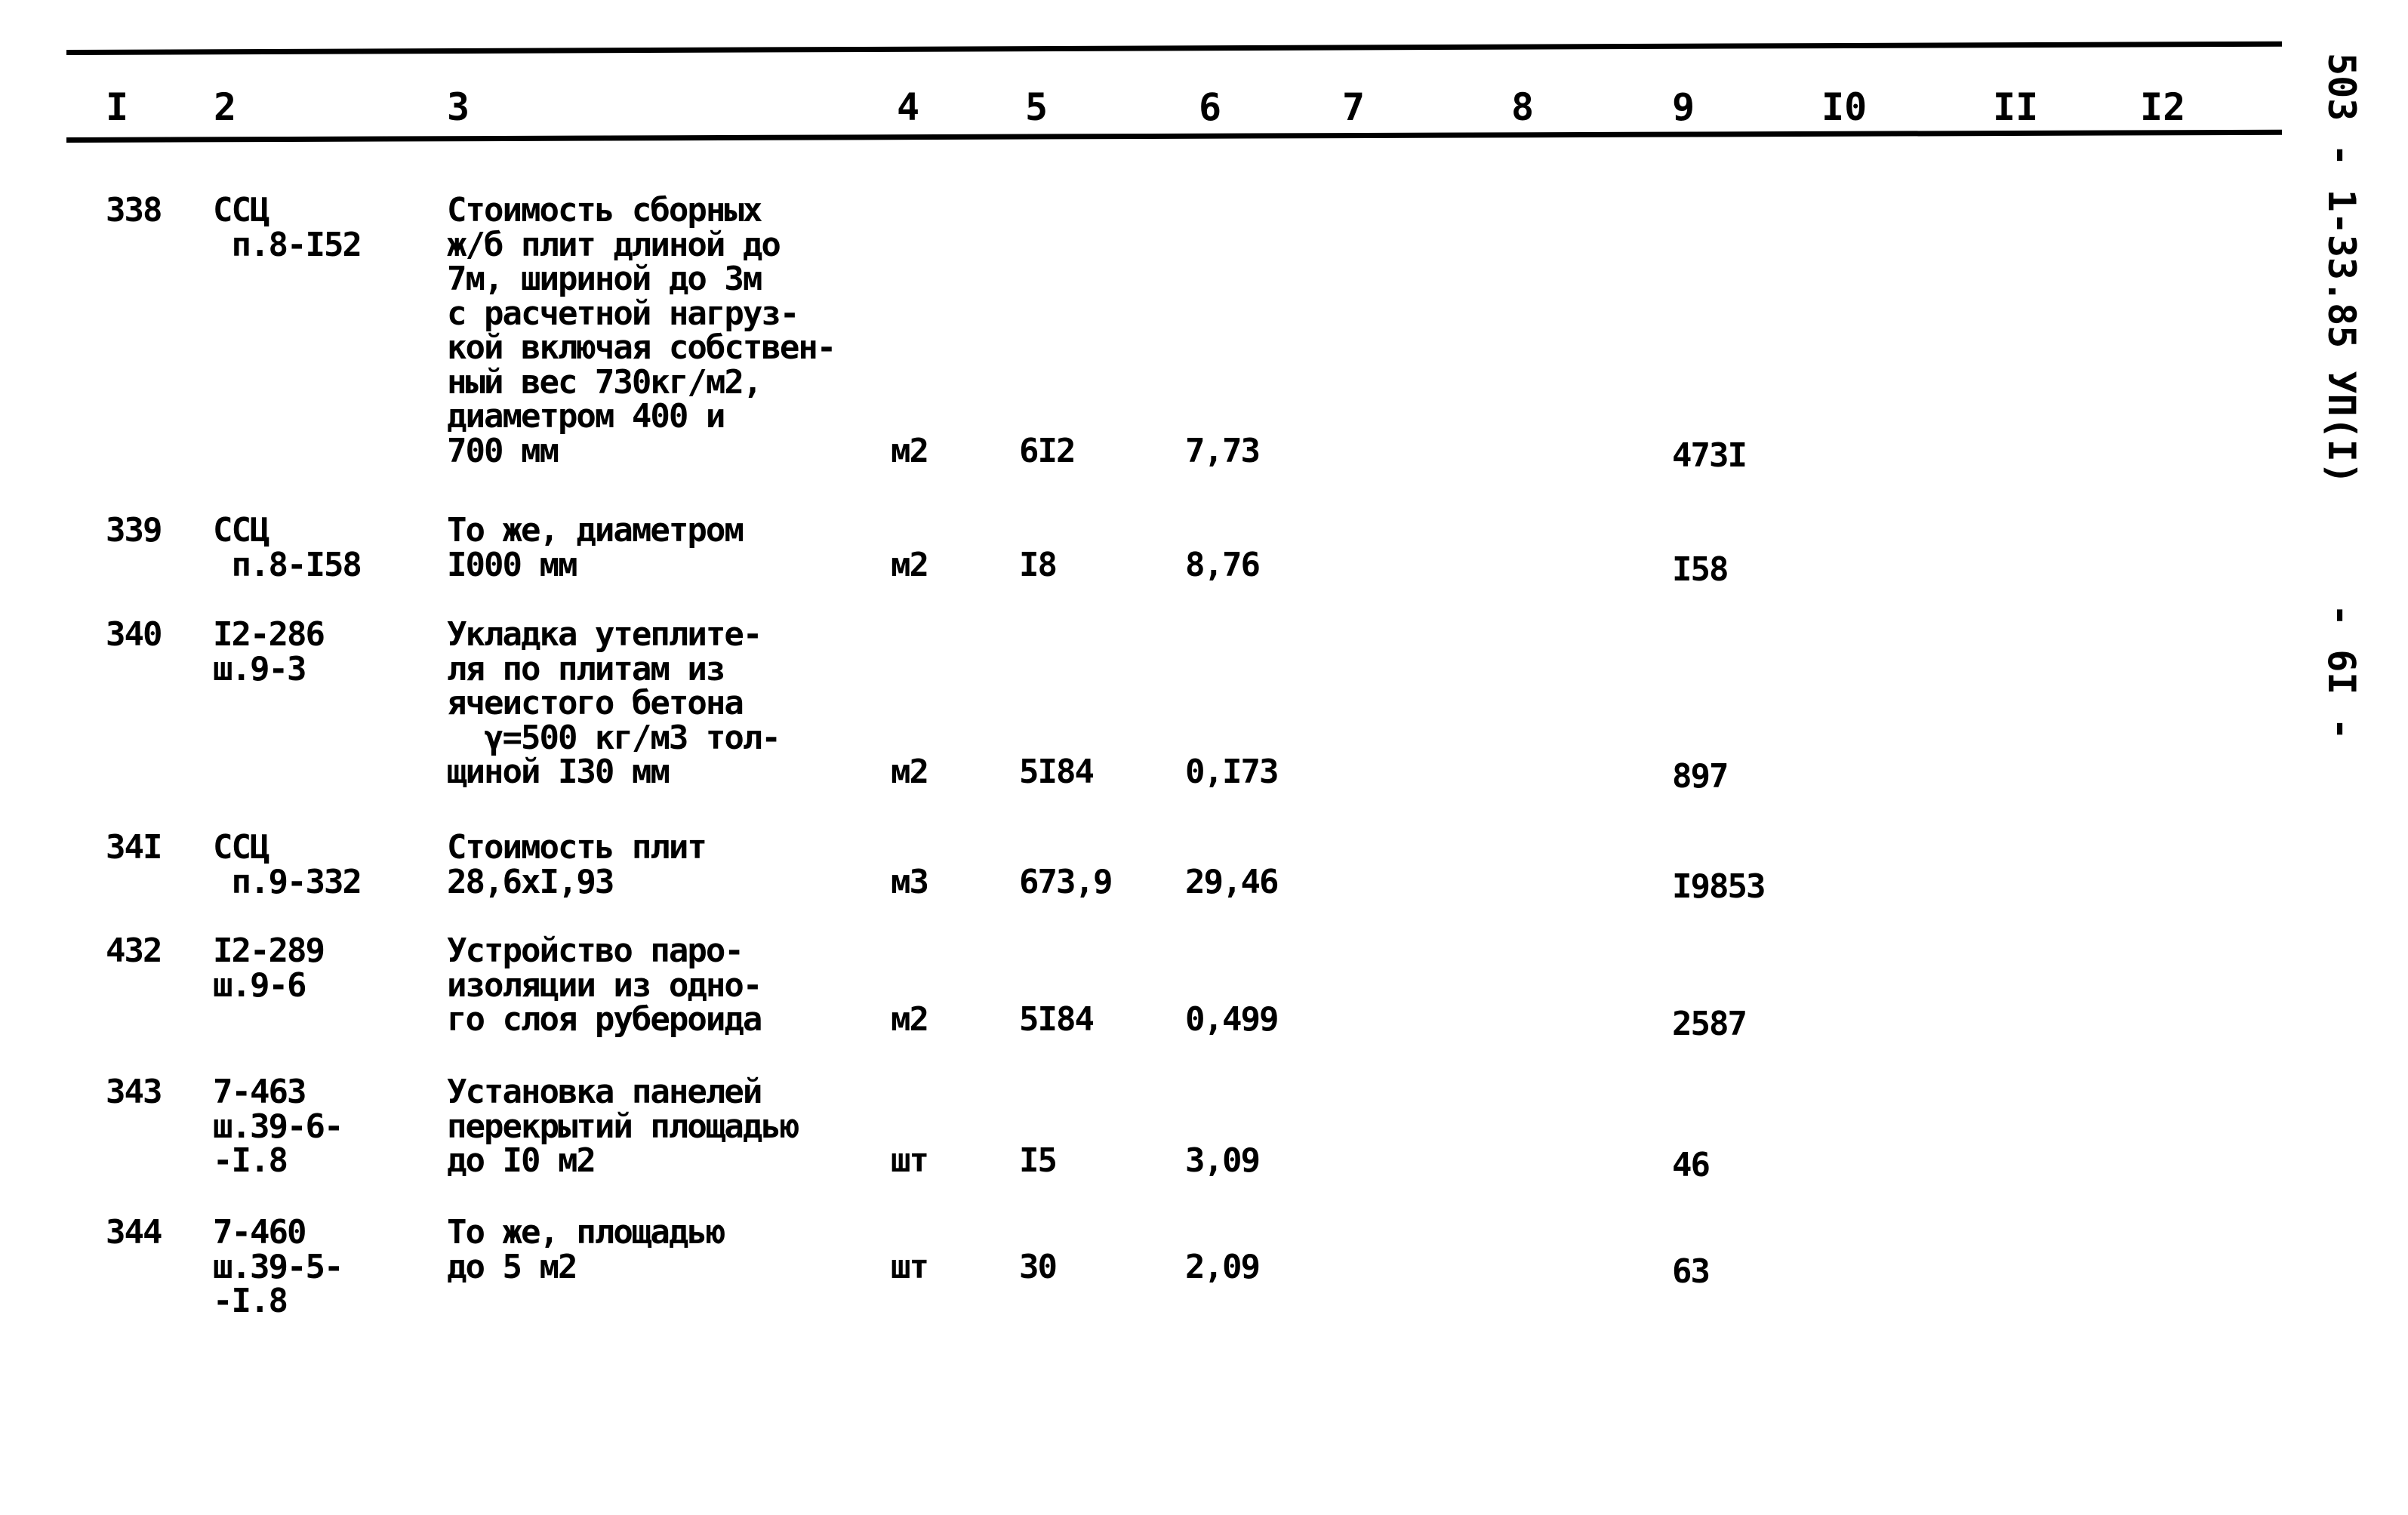 The image size is (2408, 1515). What do you see at coordinates (2341, 672) in the screenshot?
I see `page-number: - 6I -` at bounding box center [2341, 672].